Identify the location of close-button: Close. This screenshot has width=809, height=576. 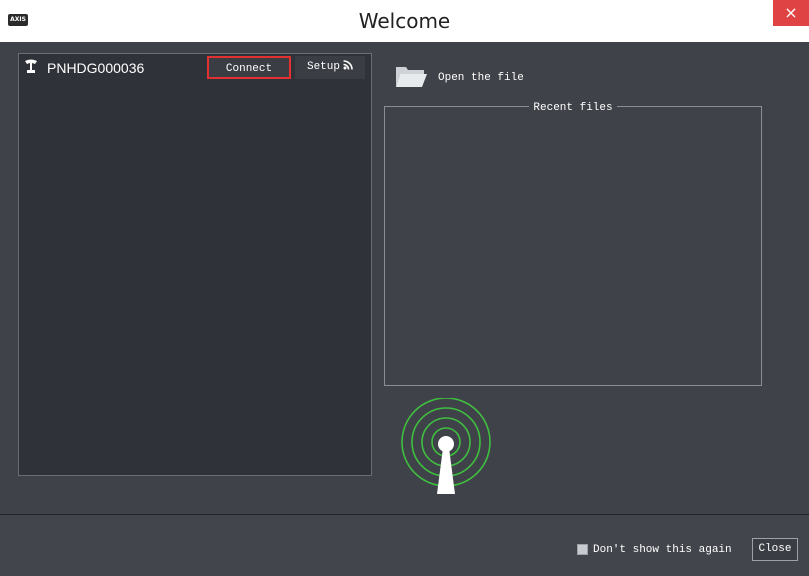
(775, 549).